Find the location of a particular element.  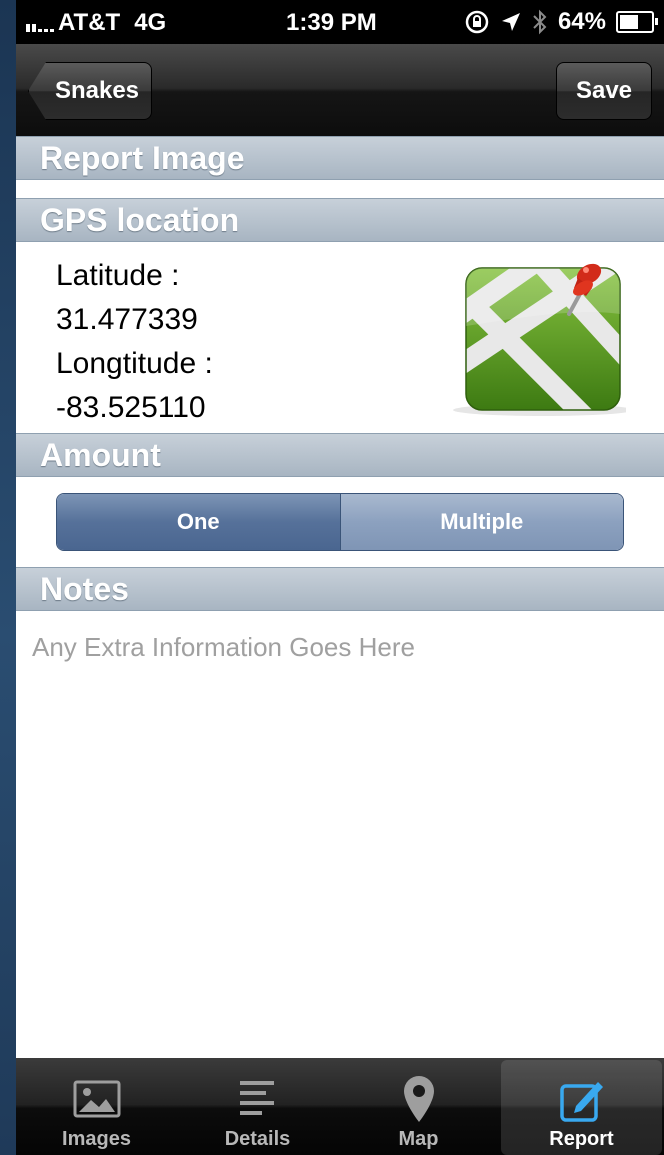

location-arrow-icon is located at coordinates (510, 22).